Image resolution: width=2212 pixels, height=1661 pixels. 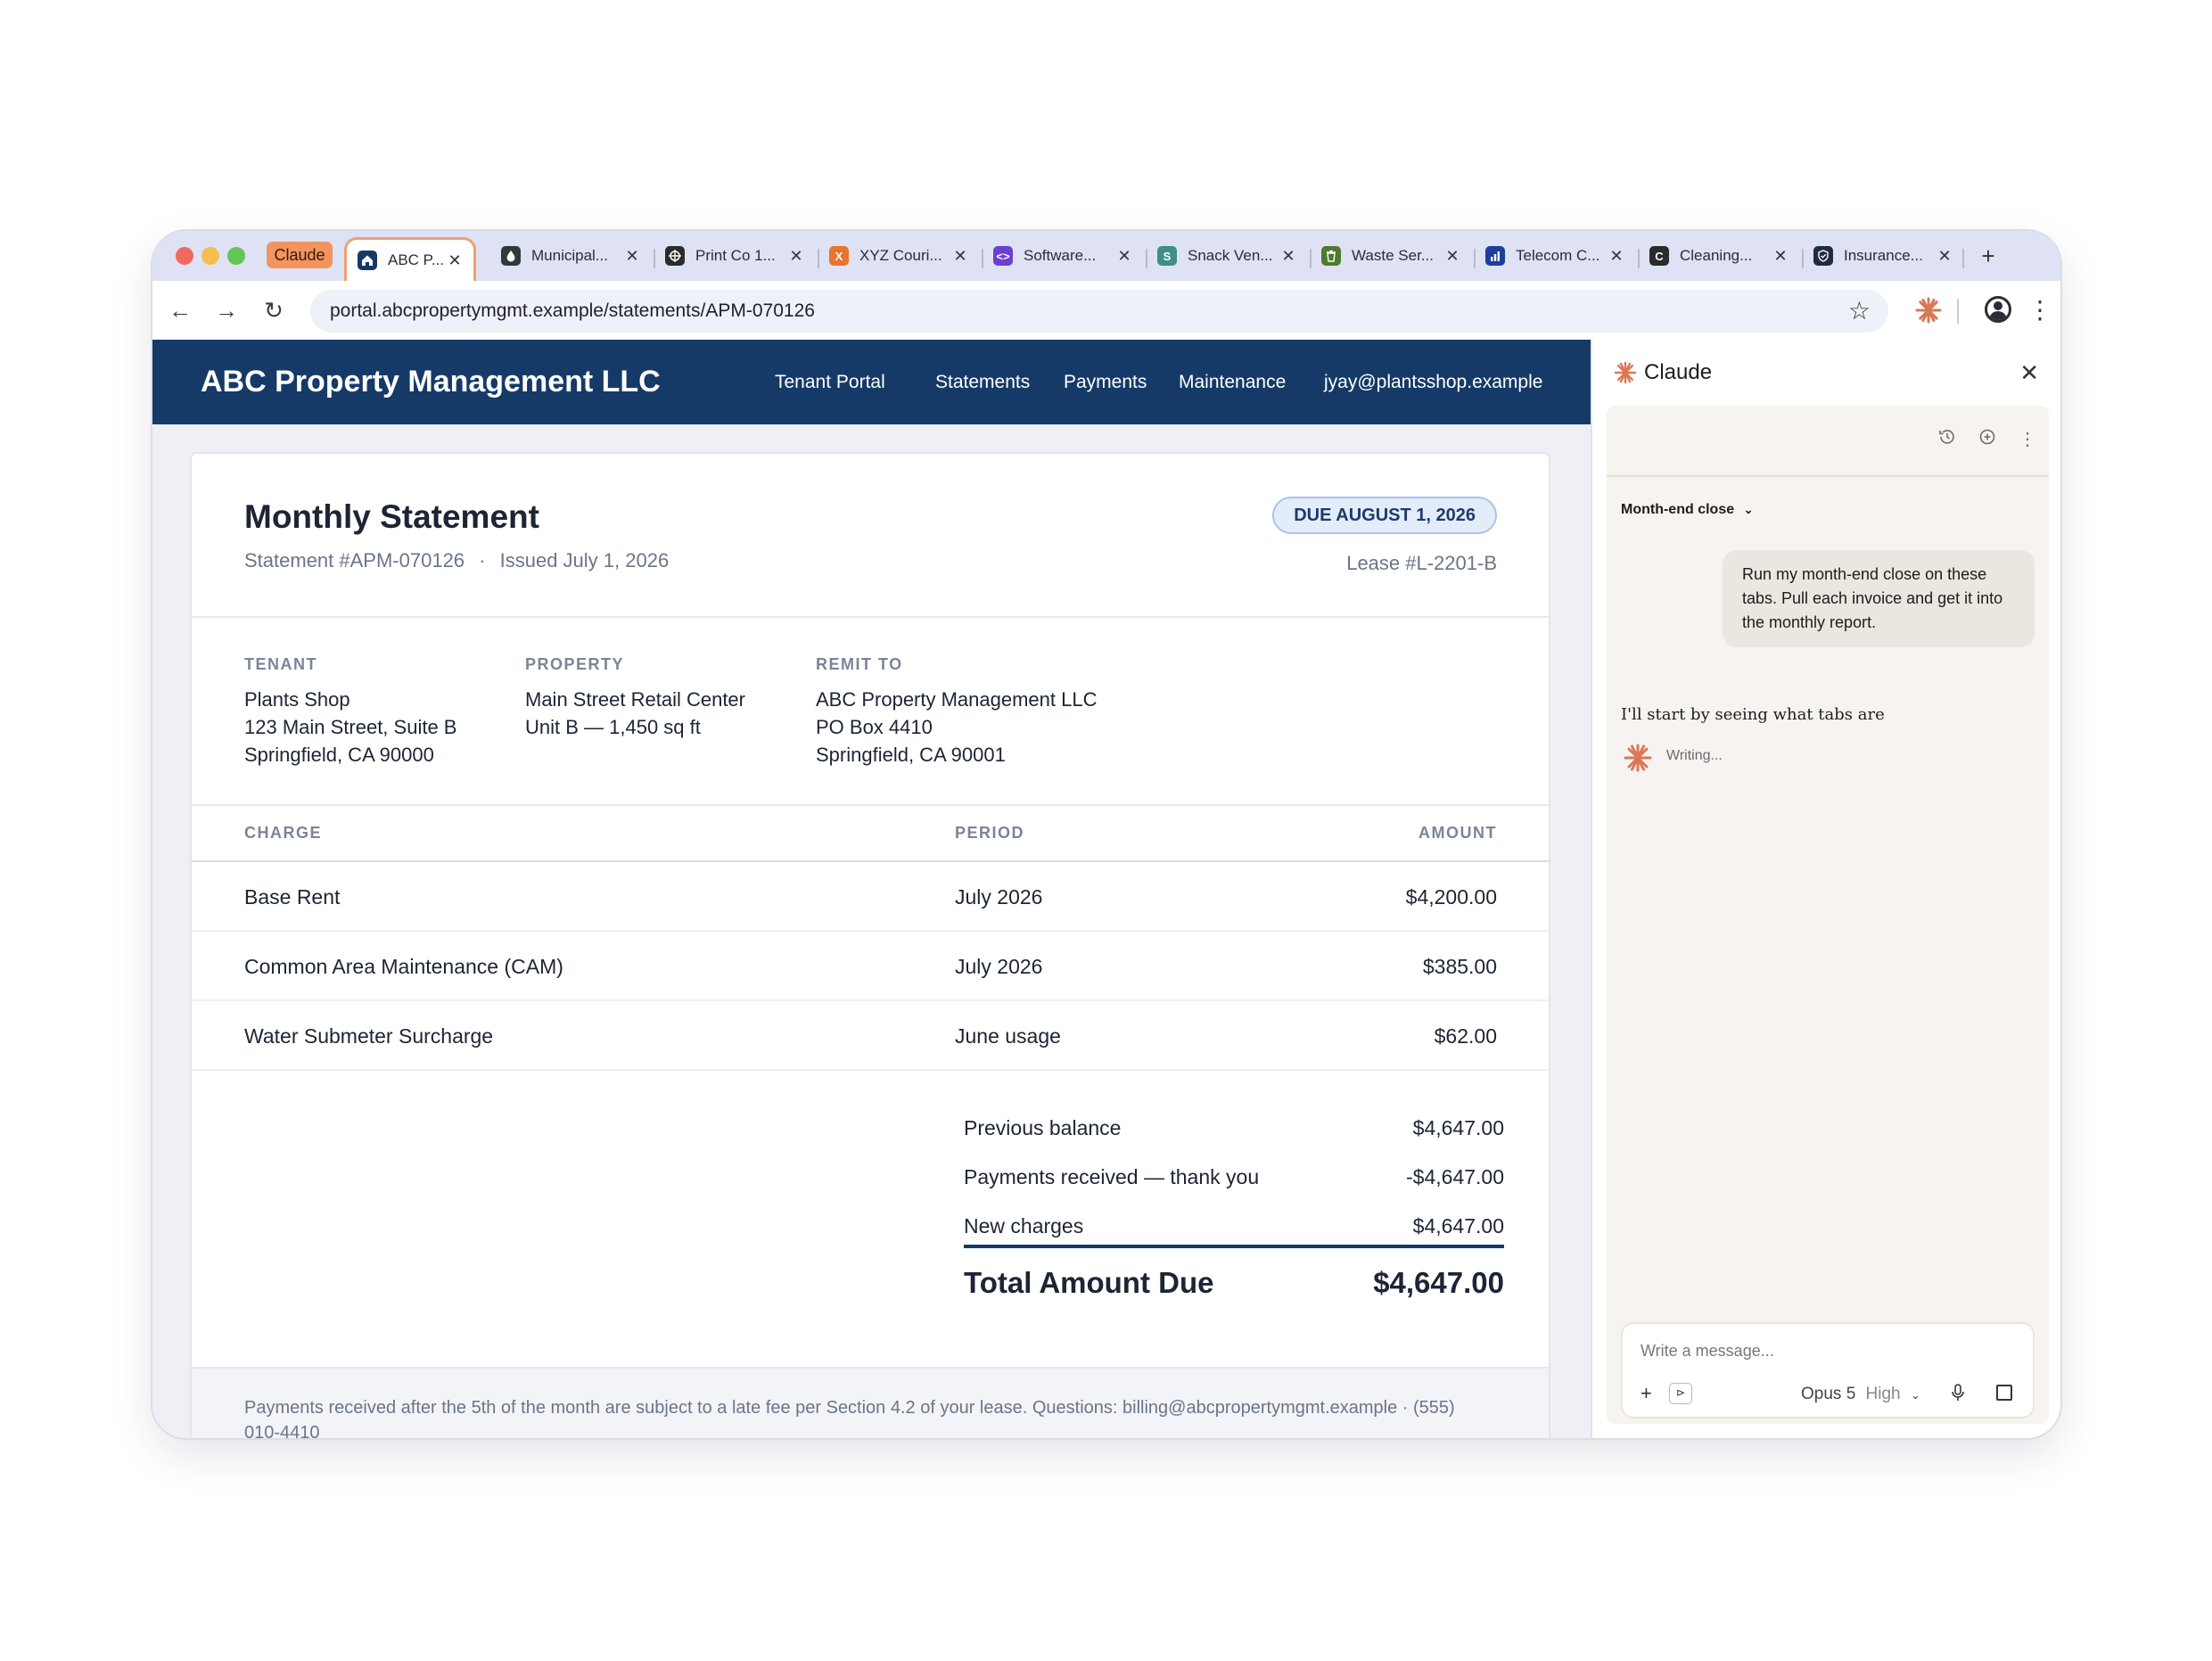 What do you see at coordinates (274, 310) in the screenshot?
I see `reload-button: ↻` at bounding box center [274, 310].